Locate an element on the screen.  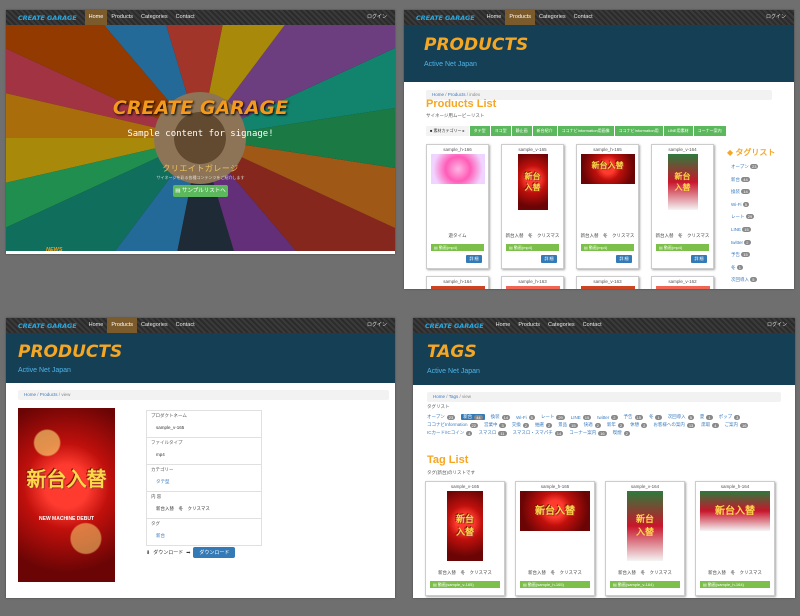
tag-item: ポップ 3 is located at coordinates (730, 417).